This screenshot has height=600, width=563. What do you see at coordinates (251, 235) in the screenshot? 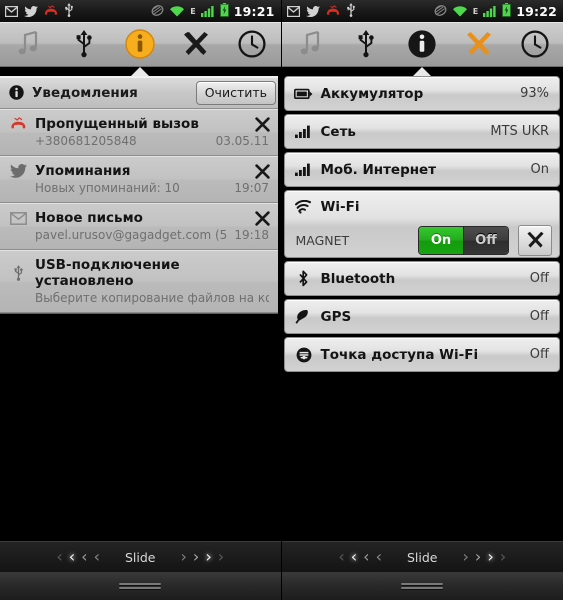
I see `notification-time: 19:18` at bounding box center [251, 235].